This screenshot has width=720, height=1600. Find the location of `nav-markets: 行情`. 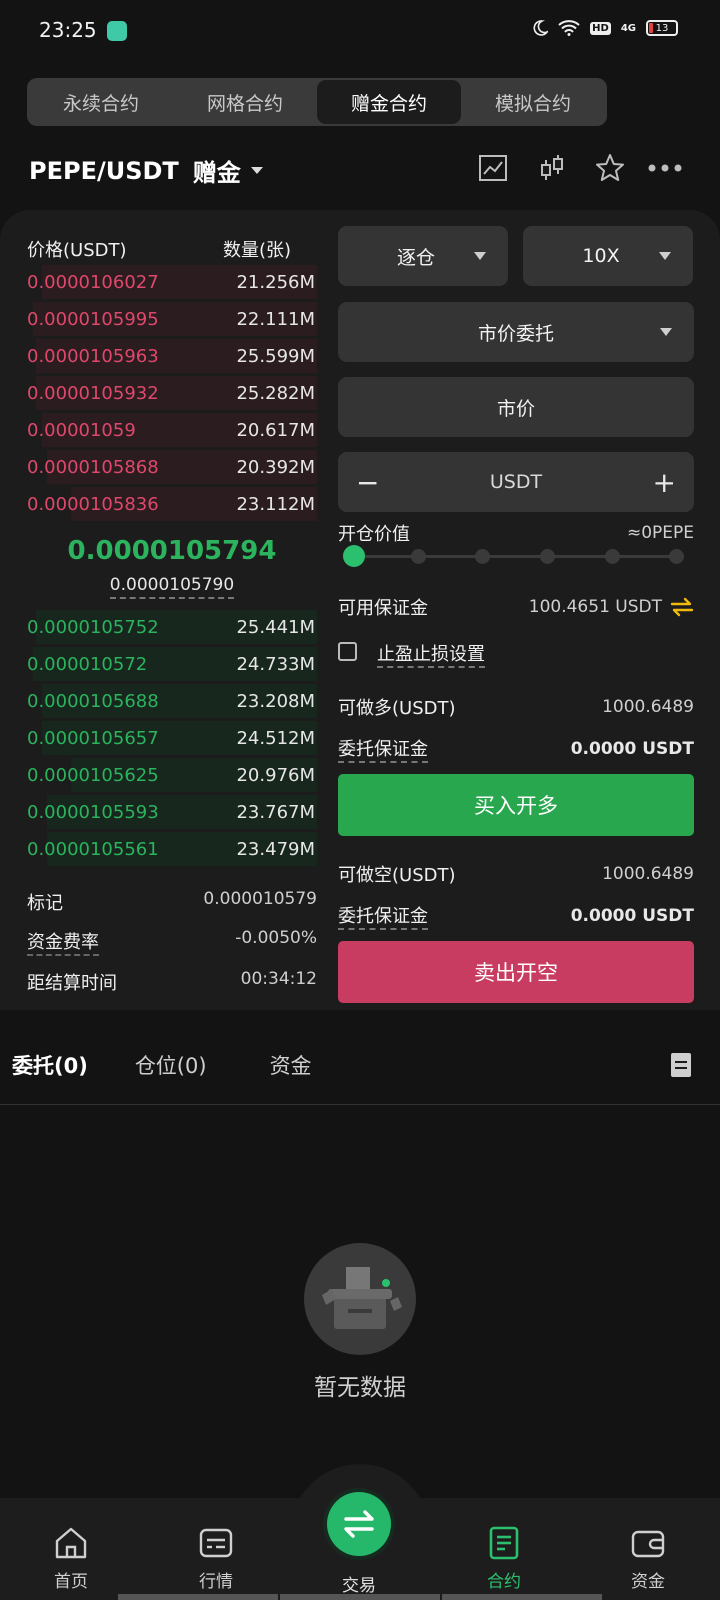

nav-markets: 行情 is located at coordinates (216, 1558).